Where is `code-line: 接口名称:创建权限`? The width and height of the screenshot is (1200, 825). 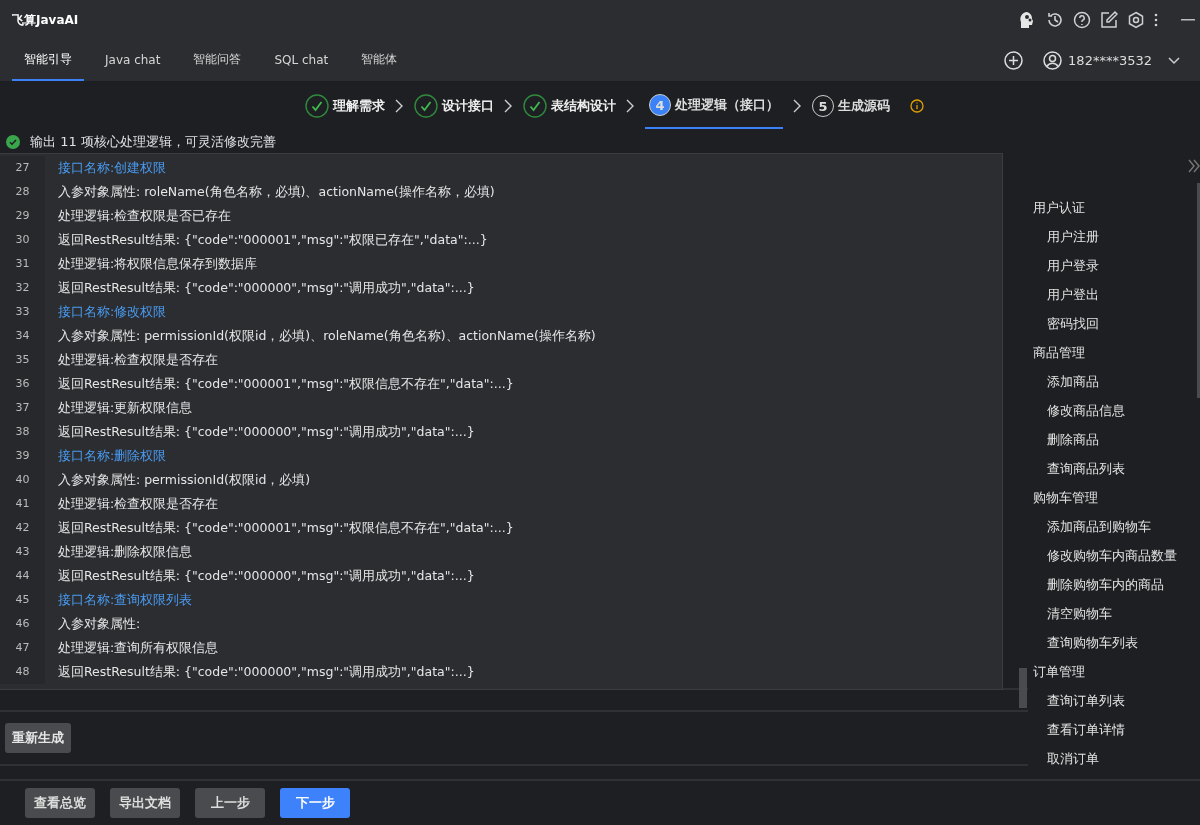 code-line: 接口名称:创建权限 is located at coordinates (112, 168).